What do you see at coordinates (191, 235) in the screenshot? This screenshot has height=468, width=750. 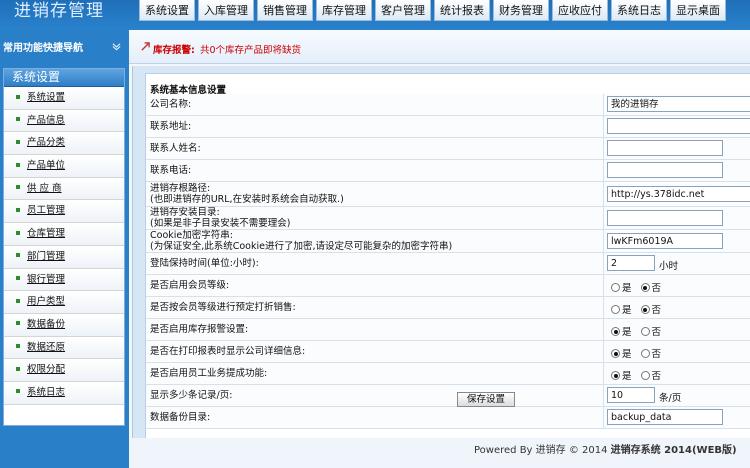 I see `cookie-key-label: Cookie加密字符串:` at bounding box center [191, 235].